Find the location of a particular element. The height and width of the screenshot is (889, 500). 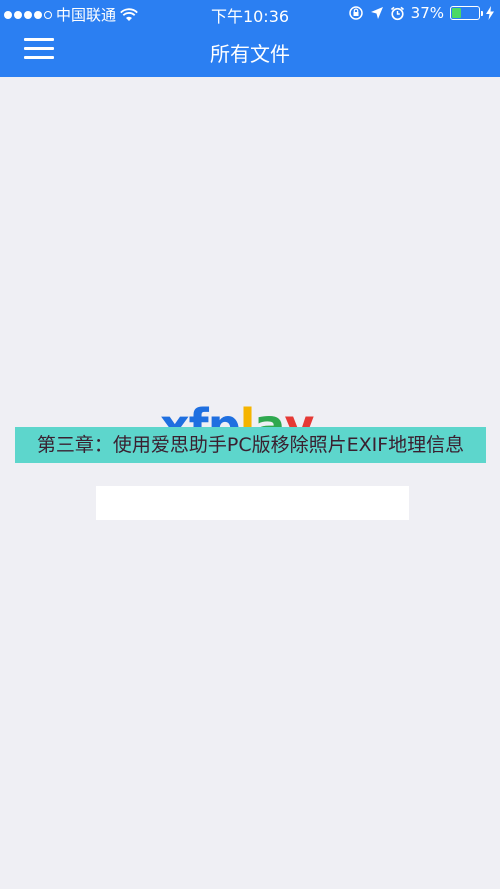

battery-fill is located at coordinates (456, 13).